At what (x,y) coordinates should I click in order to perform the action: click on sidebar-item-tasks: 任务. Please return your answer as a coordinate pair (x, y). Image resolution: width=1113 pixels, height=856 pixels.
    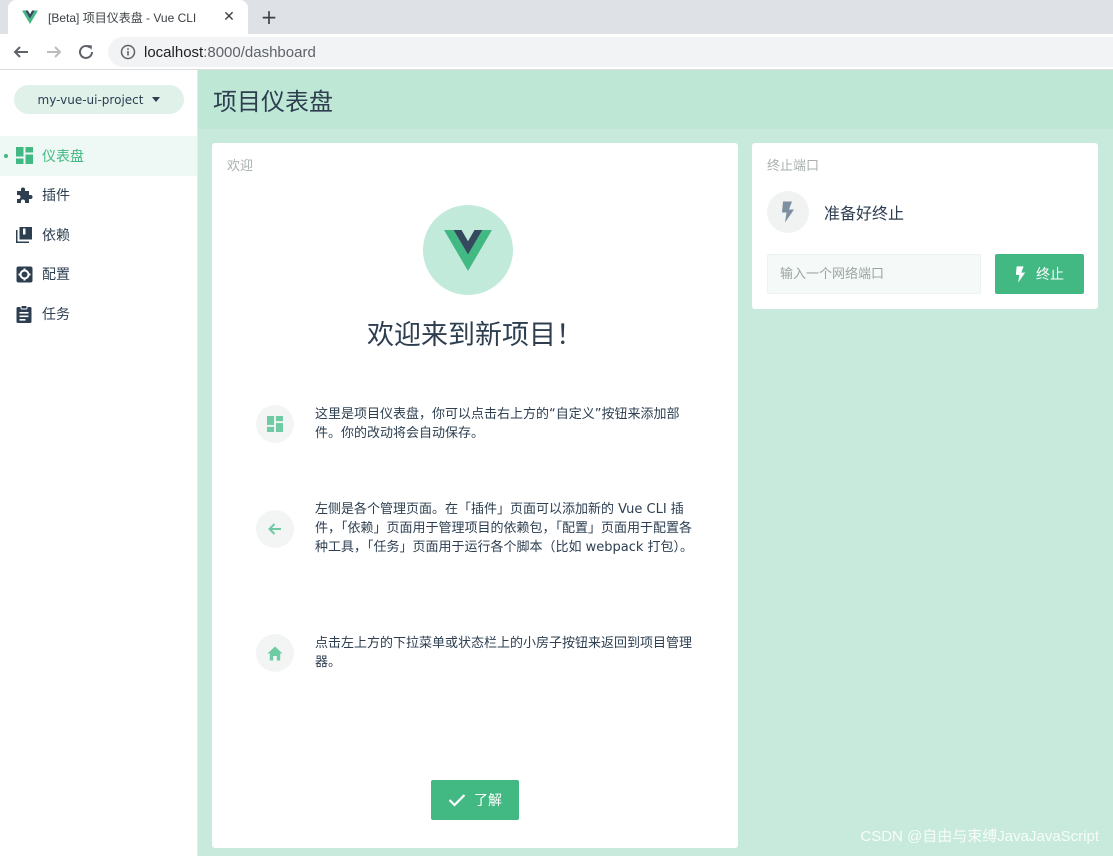
    Looking at the image, I should click on (98, 314).